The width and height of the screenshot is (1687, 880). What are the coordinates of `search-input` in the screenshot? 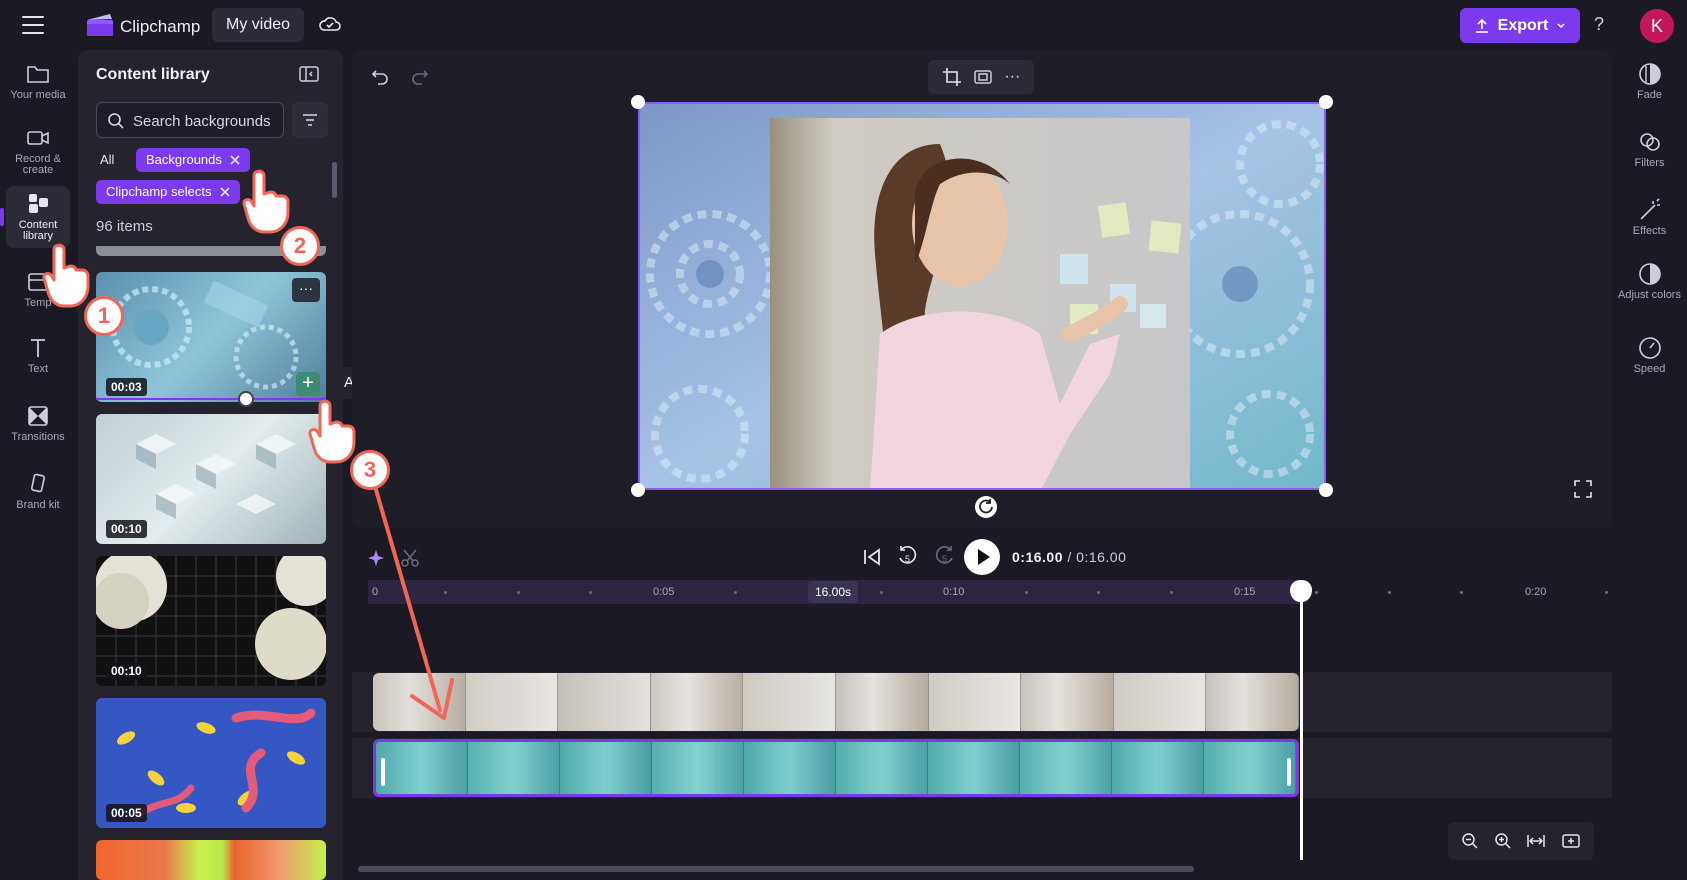 It's located at (207, 121).